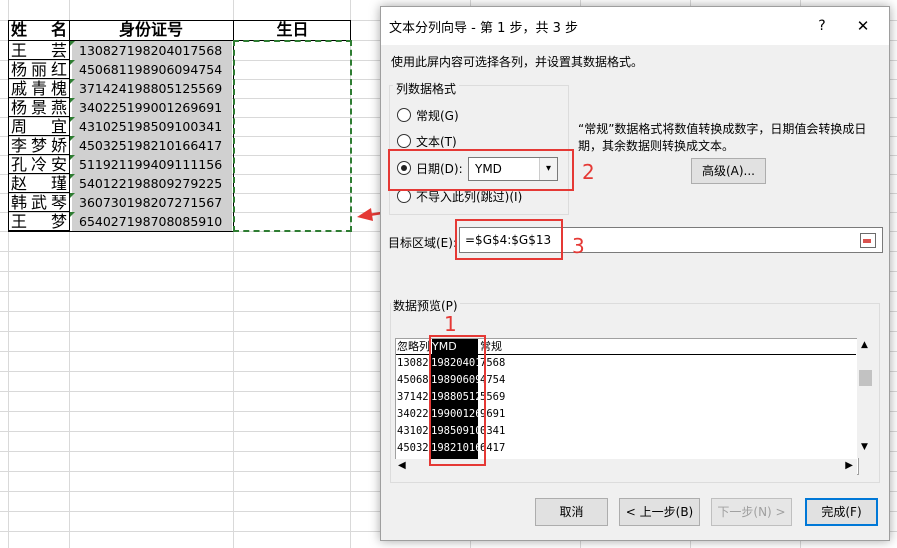  Describe the element at coordinates (868, 240) in the screenshot. I see `range-picker-icon` at that location.